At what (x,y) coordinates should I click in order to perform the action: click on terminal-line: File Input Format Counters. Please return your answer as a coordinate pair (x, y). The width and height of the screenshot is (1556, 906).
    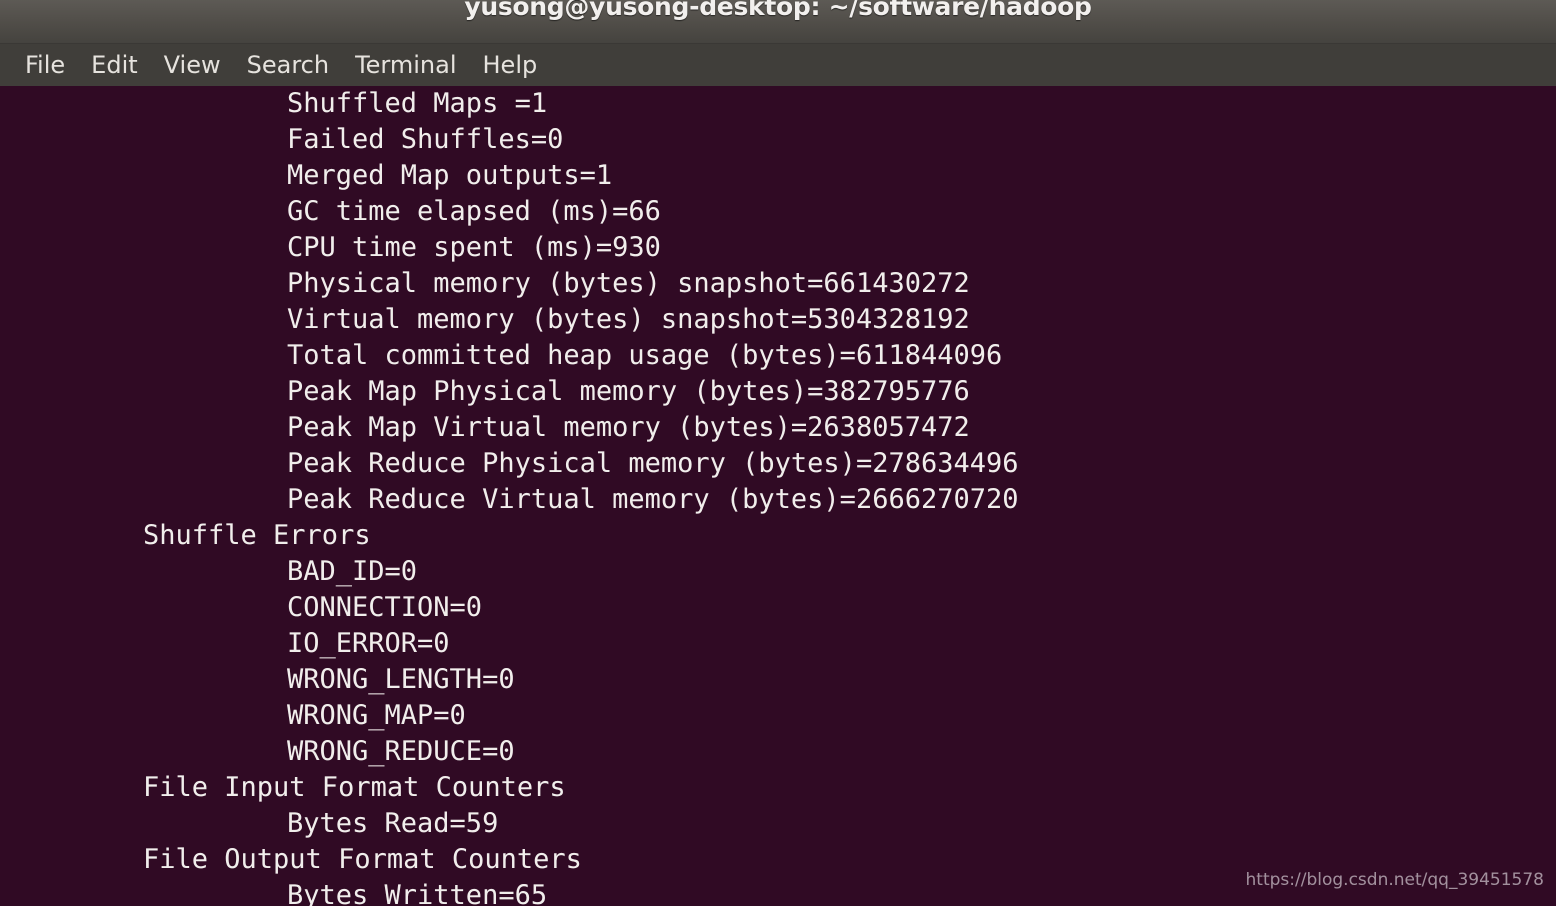
    Looking at the image, I should click on (354, 787).